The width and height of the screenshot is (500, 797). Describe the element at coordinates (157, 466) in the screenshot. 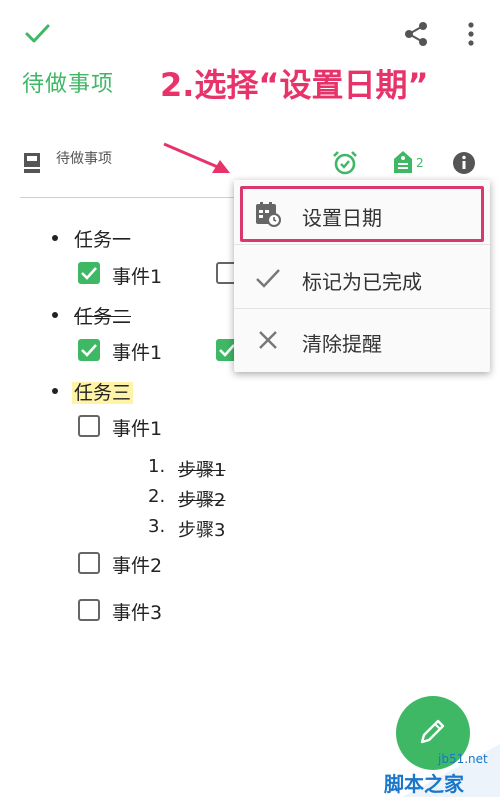

I see `step-number: 1.` at that location.